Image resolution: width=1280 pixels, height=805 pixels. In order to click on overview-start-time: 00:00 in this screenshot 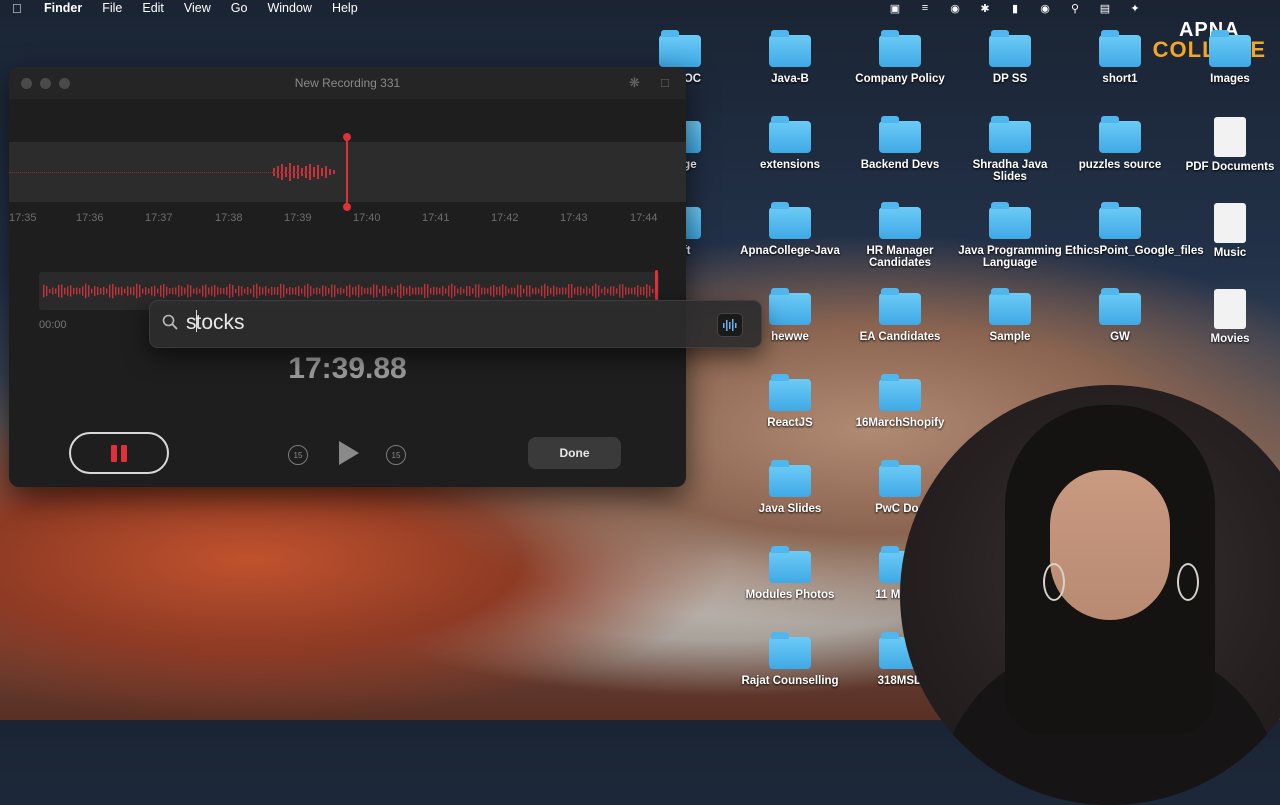, I will do `click(53, 325)`.